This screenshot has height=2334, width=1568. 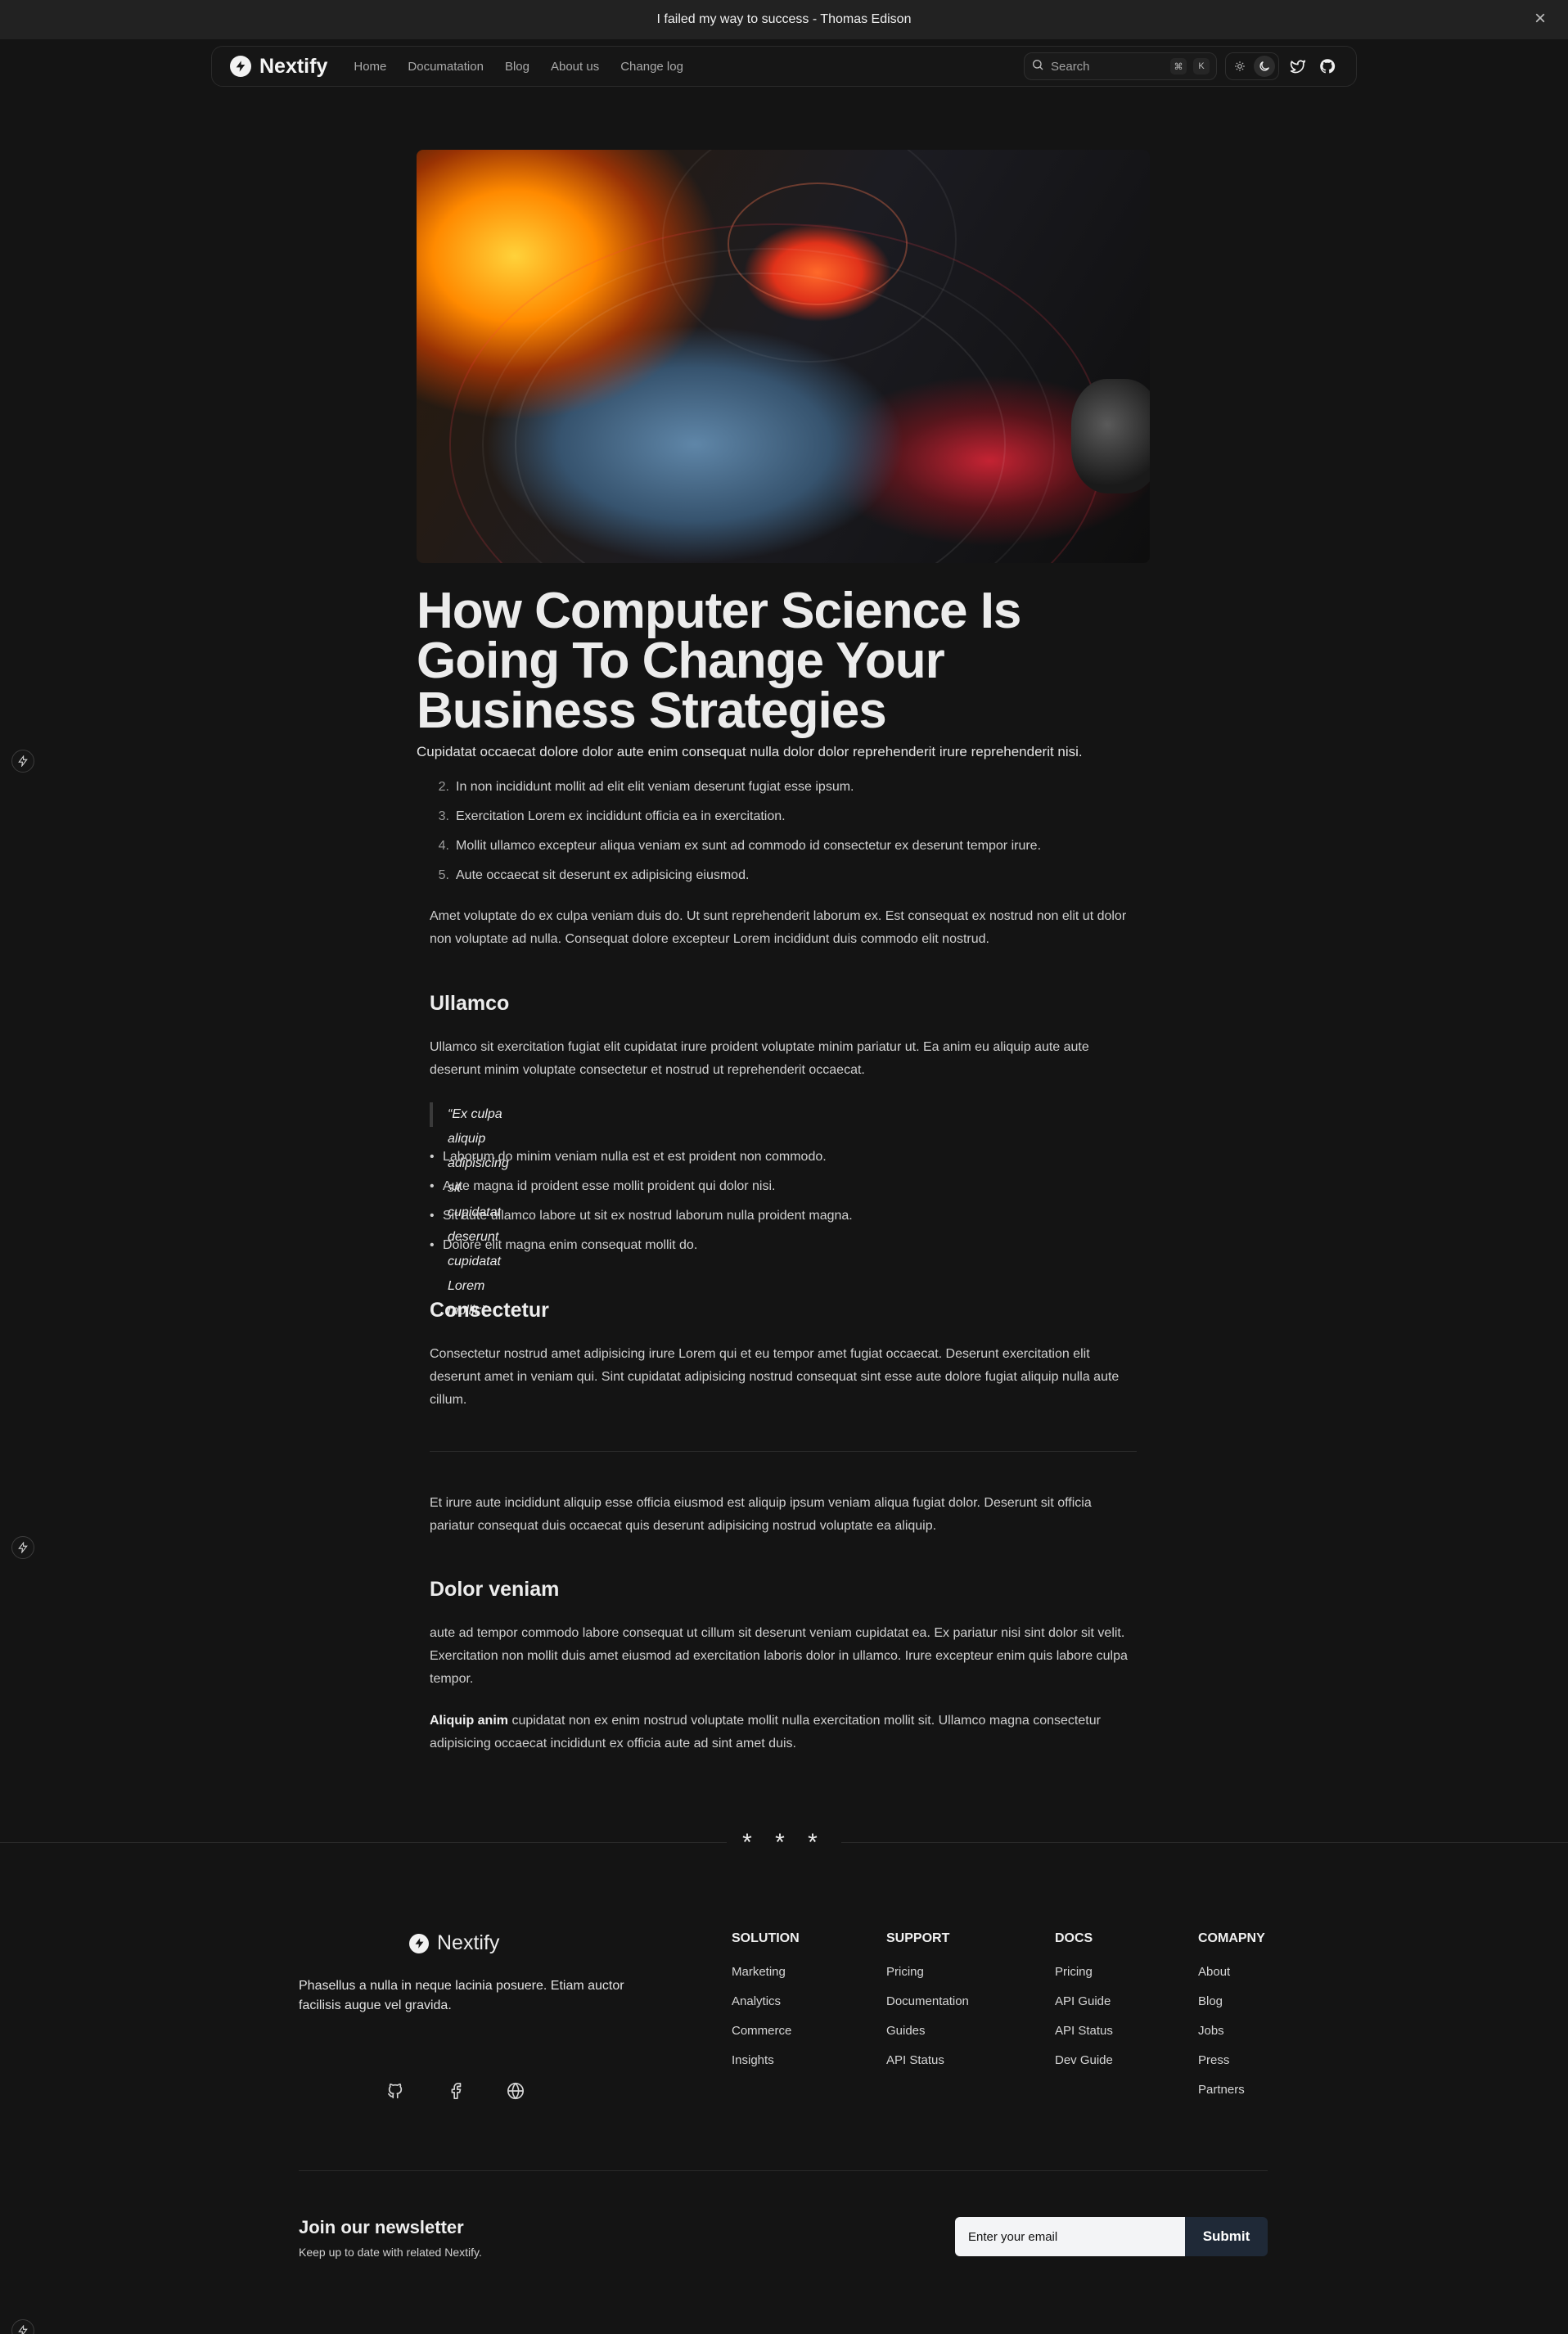 I want to click on footer-link: Guides, so click(x=927, y=2037).